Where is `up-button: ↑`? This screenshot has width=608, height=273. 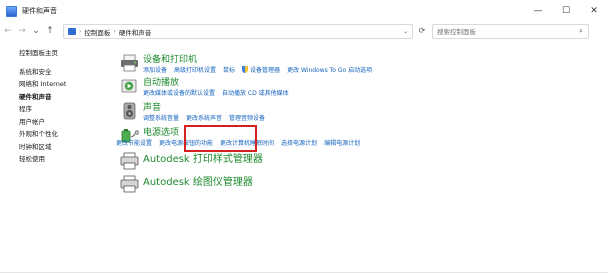 up-button: ↑ is located at coordinates (50, 31).